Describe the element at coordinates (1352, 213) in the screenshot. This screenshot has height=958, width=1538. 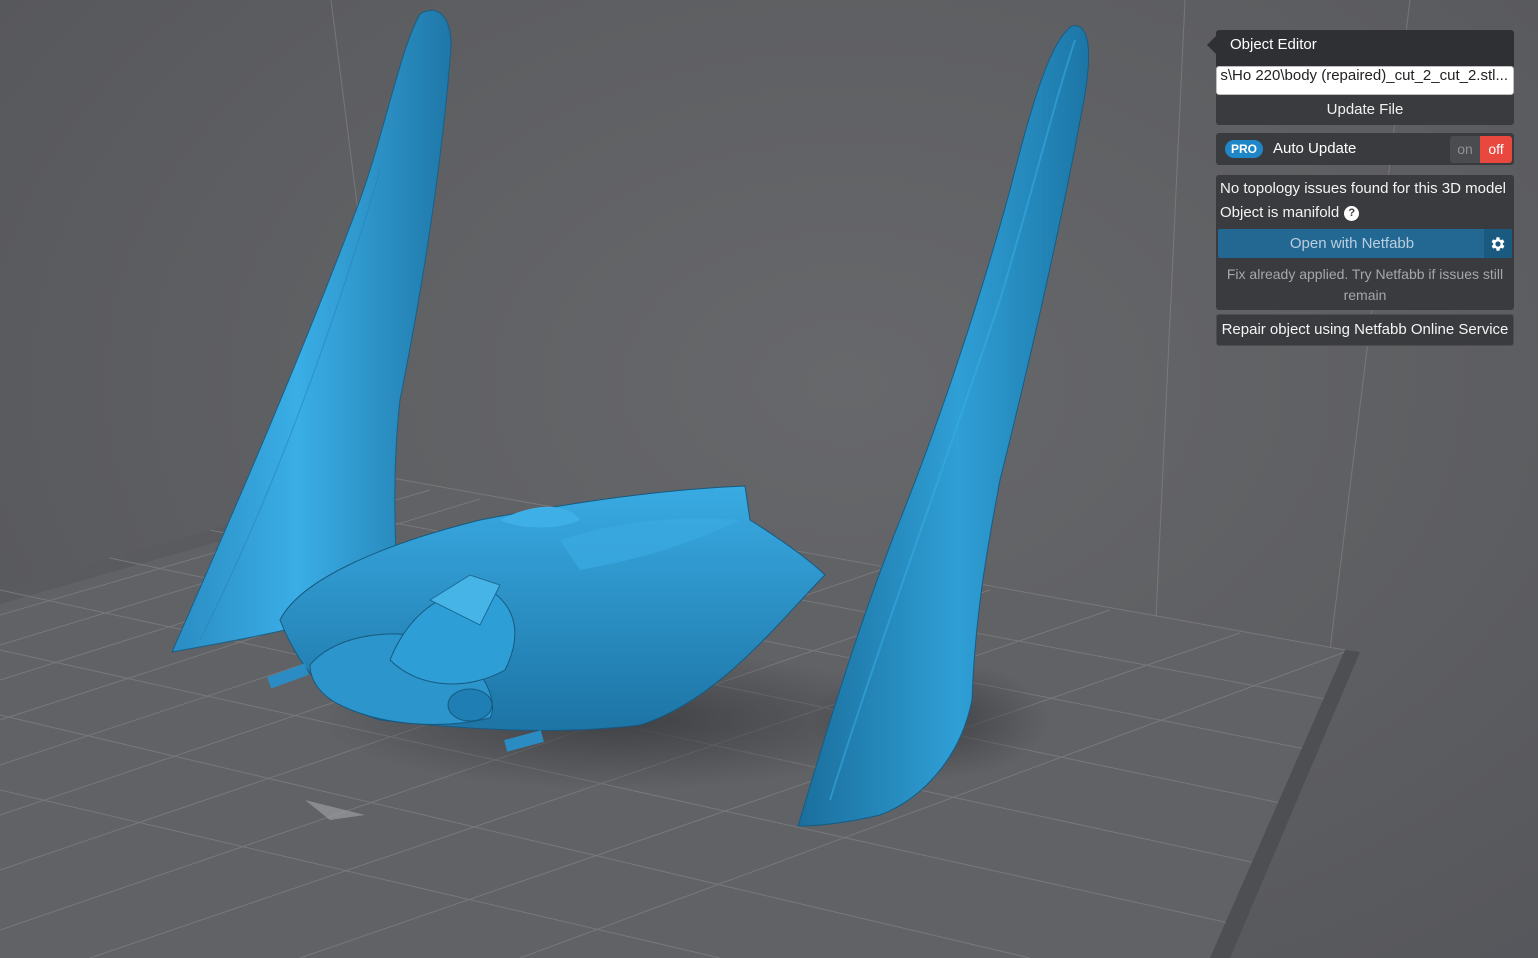
I see `question-icon: ?` at that location.